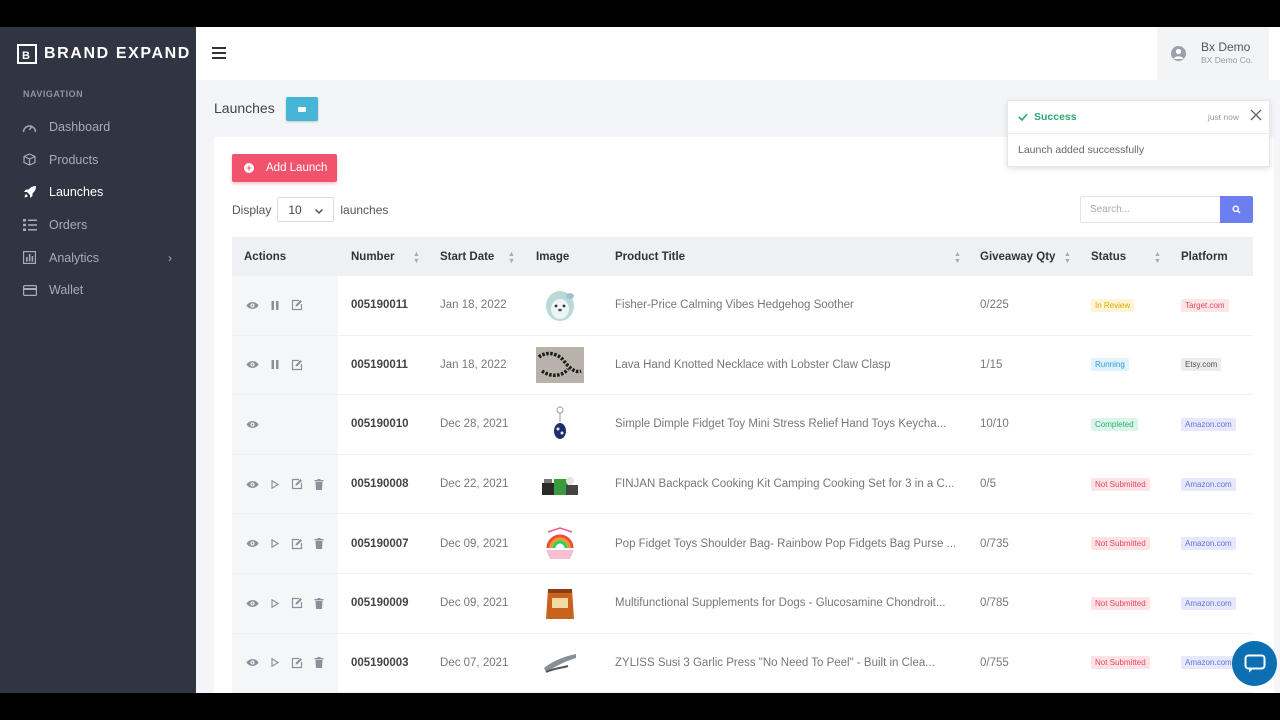 The height and width of the screenshot is (720, 1280). What do you see at coordinates (474, 424) in the screenshot?
I see `start-date: Dec 28, 2021` at bounding box center [474, 424].